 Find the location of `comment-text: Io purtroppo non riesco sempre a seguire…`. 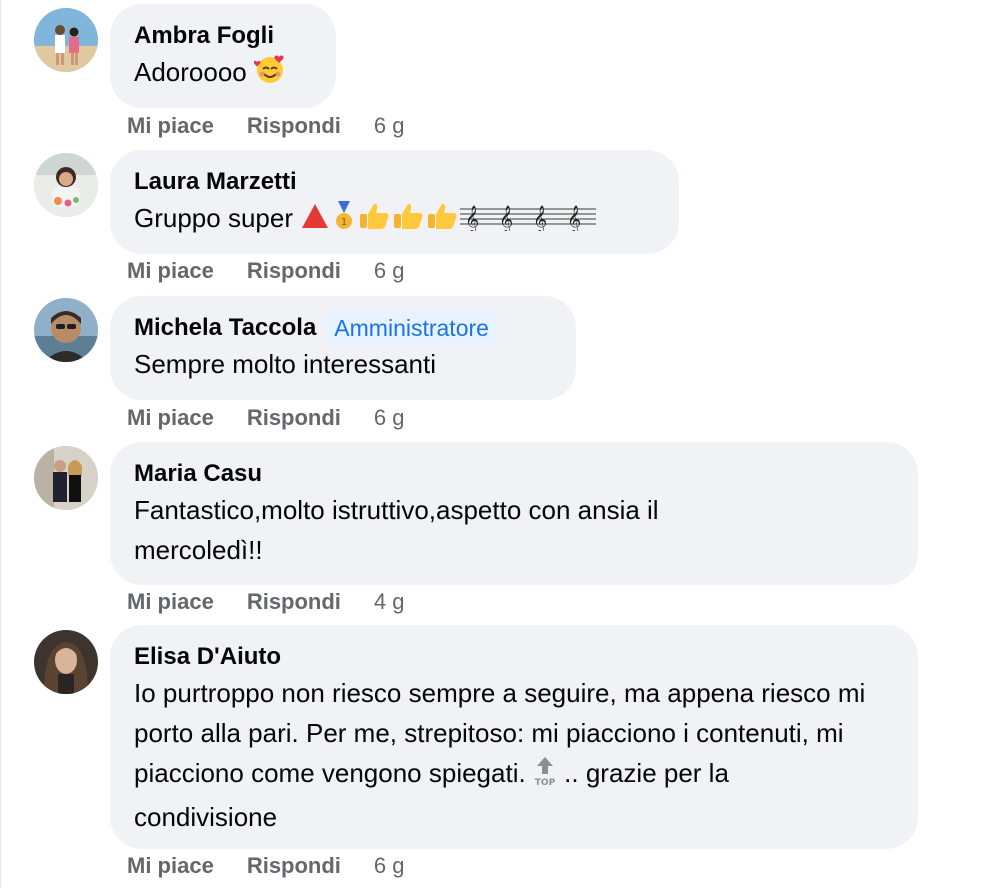

comment-text: Io purtroppo non riesco sempre a seguire… is located at coordinates (500, 755).